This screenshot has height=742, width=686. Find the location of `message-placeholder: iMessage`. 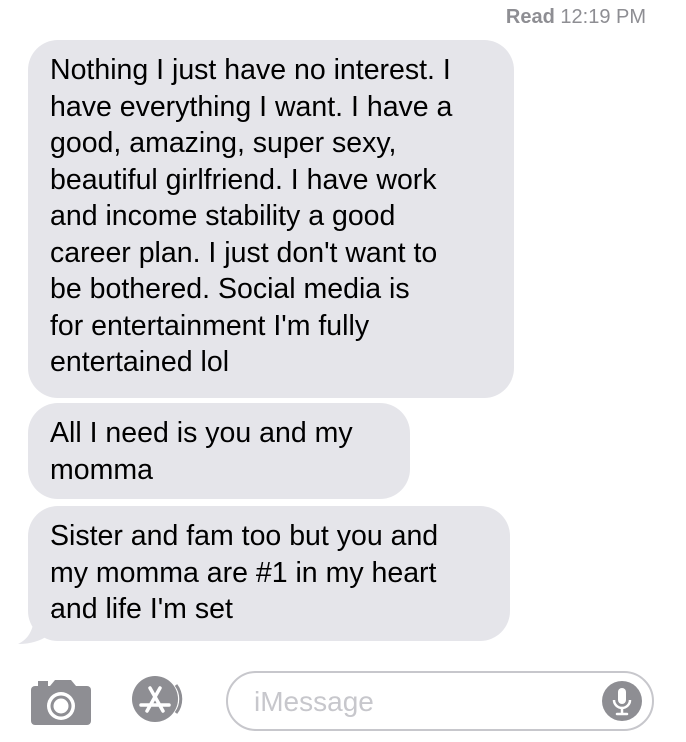

message-placeholder: iMessage is located at coordinates (314, 701).